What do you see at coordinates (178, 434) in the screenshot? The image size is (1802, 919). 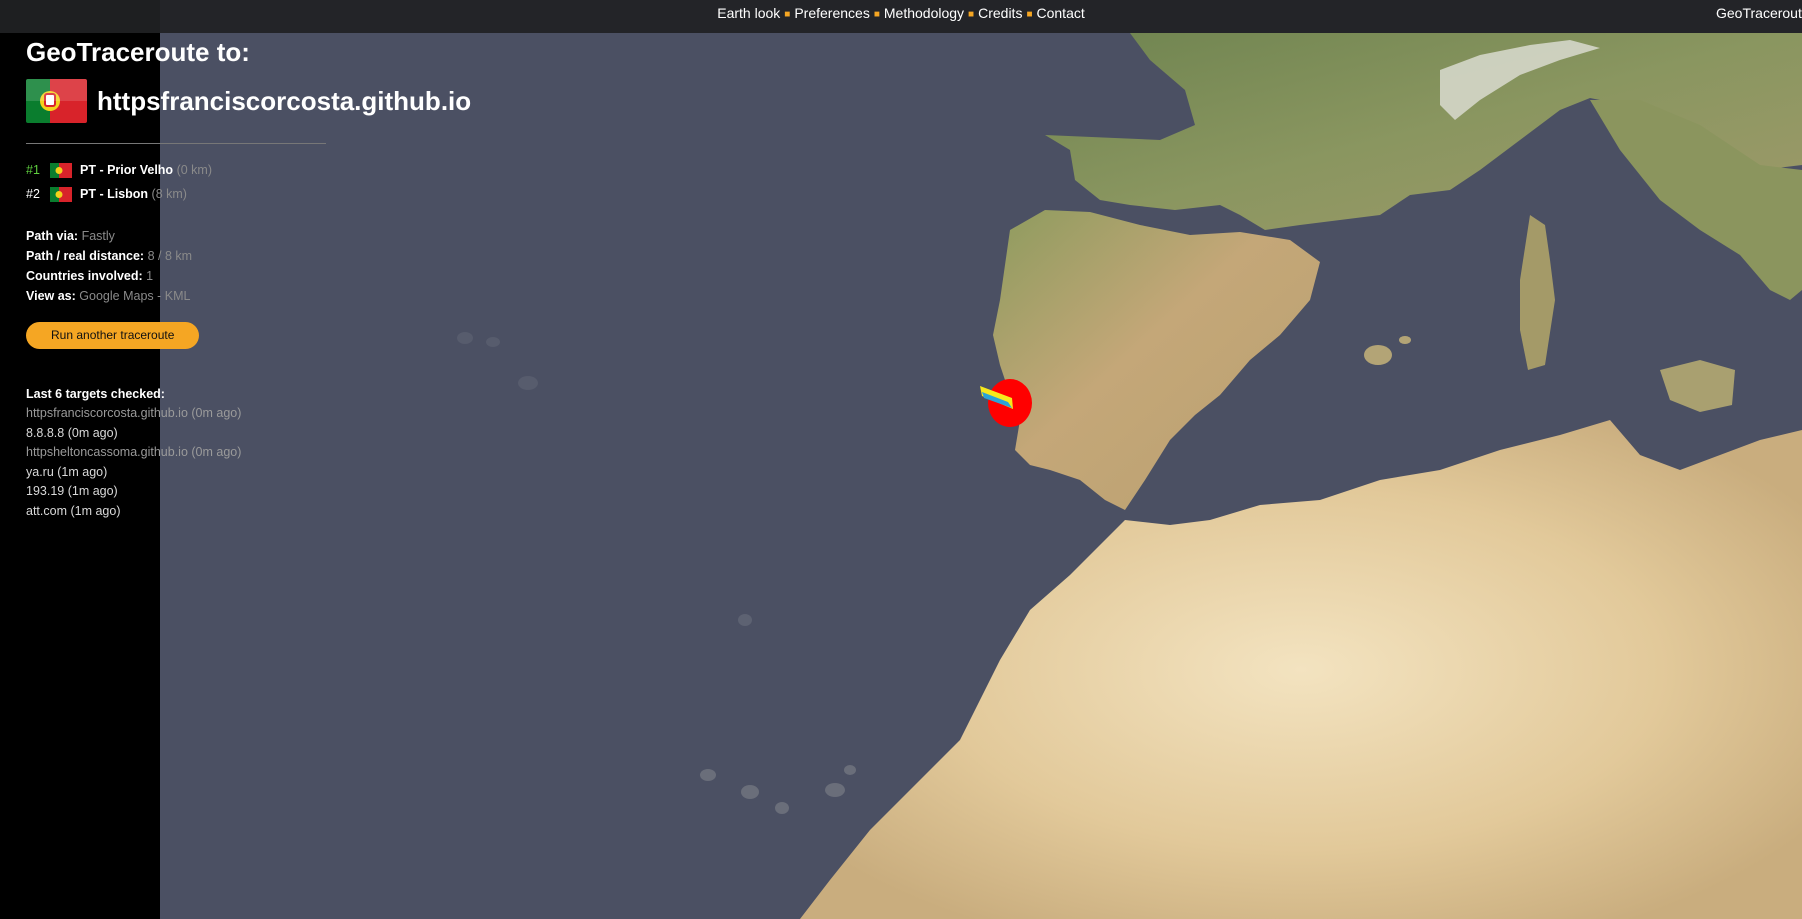 I see `last-target-link: 8.8.8.8 (0m ago)` at bounding box center [178, 434].